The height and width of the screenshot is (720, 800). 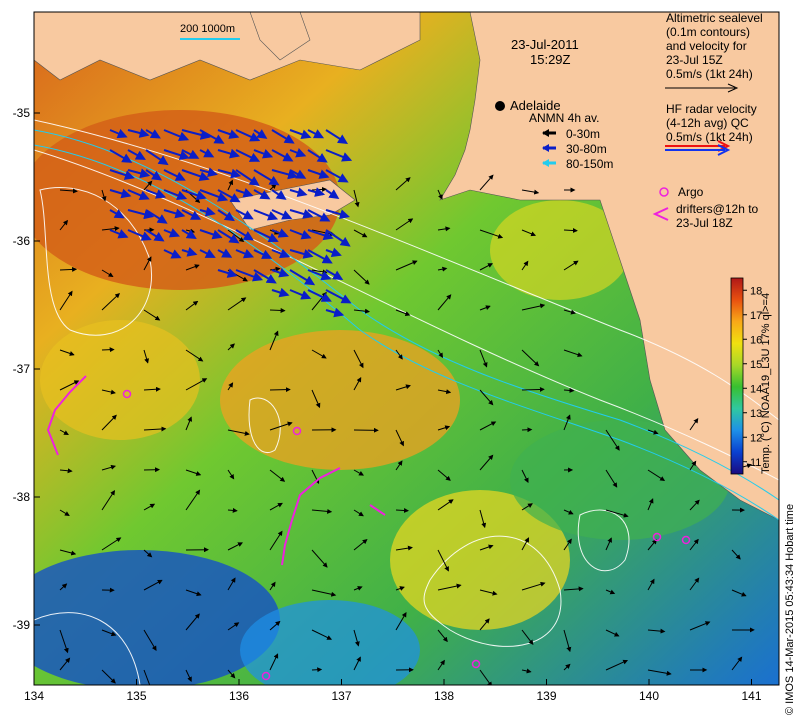 I want to click on anmn-legend-item-1: 0-30m, so click(x=583, y=134).